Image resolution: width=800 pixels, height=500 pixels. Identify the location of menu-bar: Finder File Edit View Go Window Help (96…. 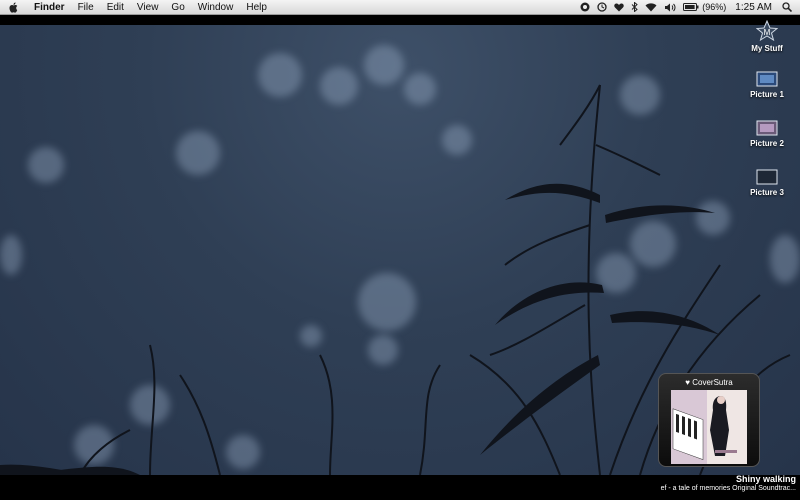
(400, 7).